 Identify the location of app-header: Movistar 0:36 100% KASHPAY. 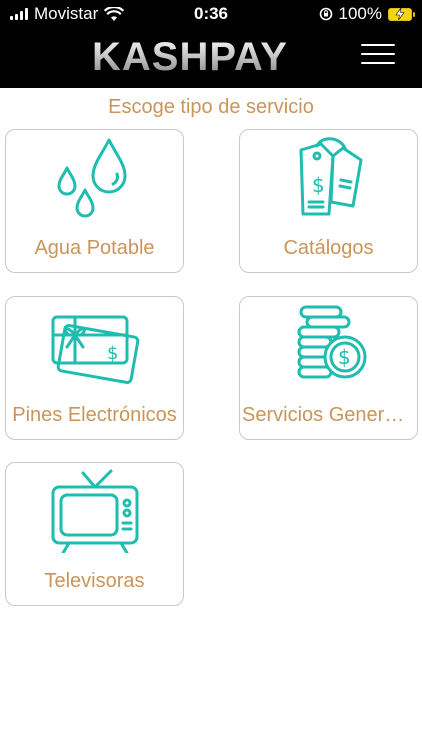
(211, 44).